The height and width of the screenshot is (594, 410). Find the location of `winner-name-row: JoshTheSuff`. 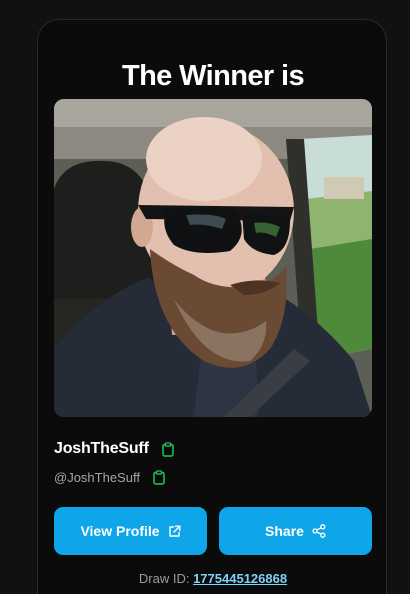

winner-name-row: JoshTheSuff is located at coordinates (115, 449).